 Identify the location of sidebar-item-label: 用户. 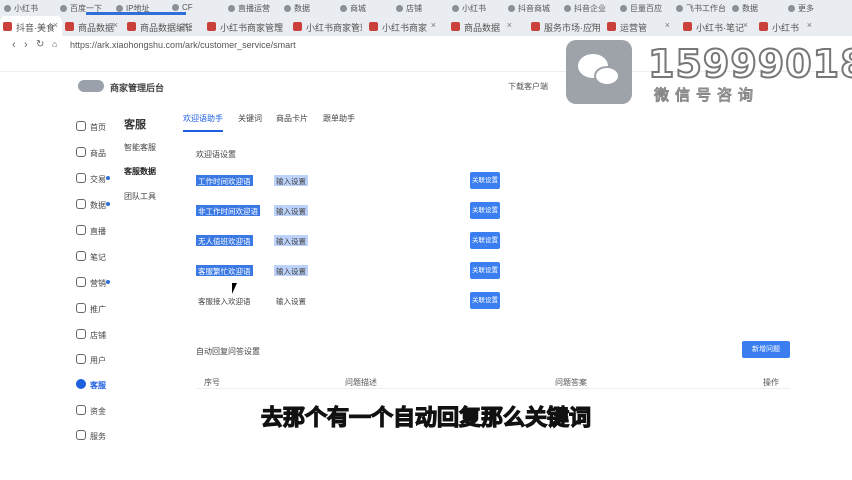
(98, 360).